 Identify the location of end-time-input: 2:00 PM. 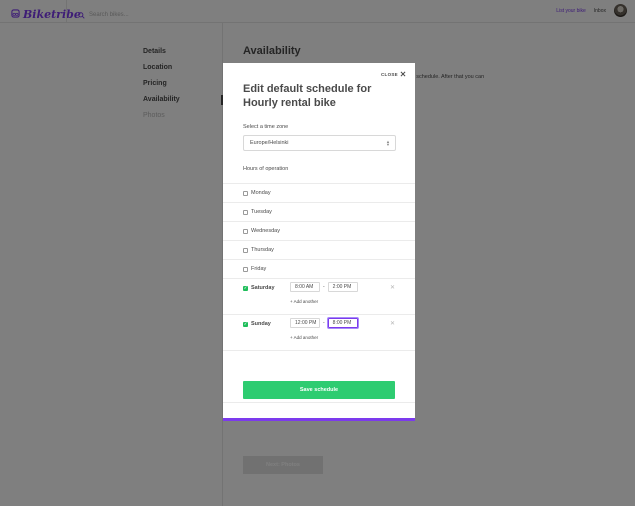
(342, 287).